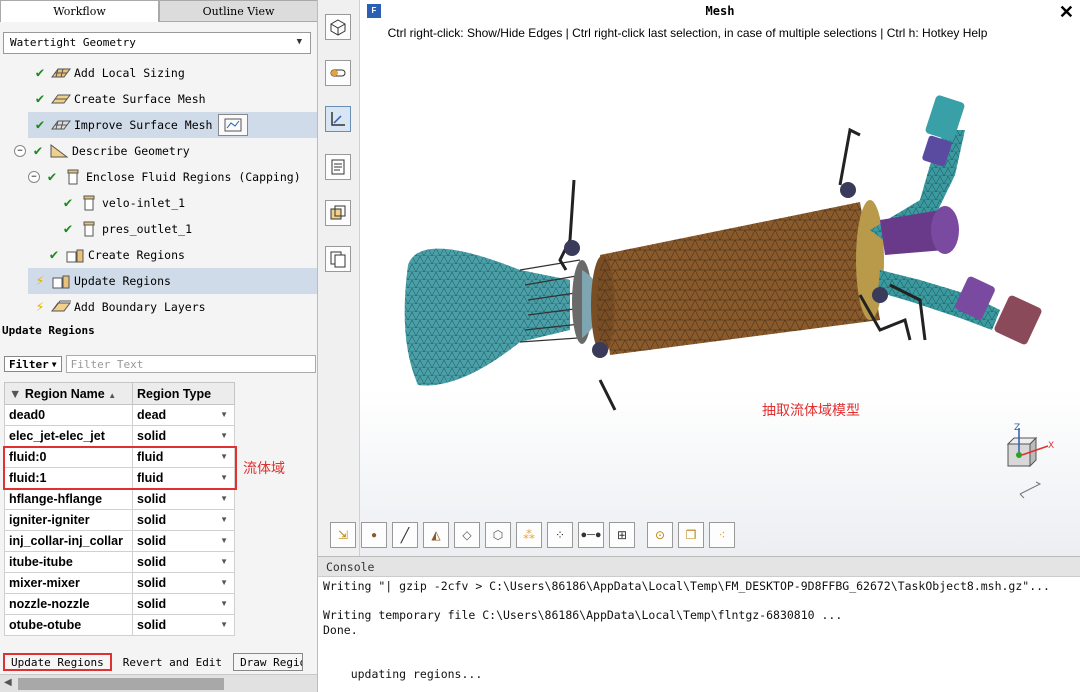  I want to click on select-point-button: ●, so click(374, 535).